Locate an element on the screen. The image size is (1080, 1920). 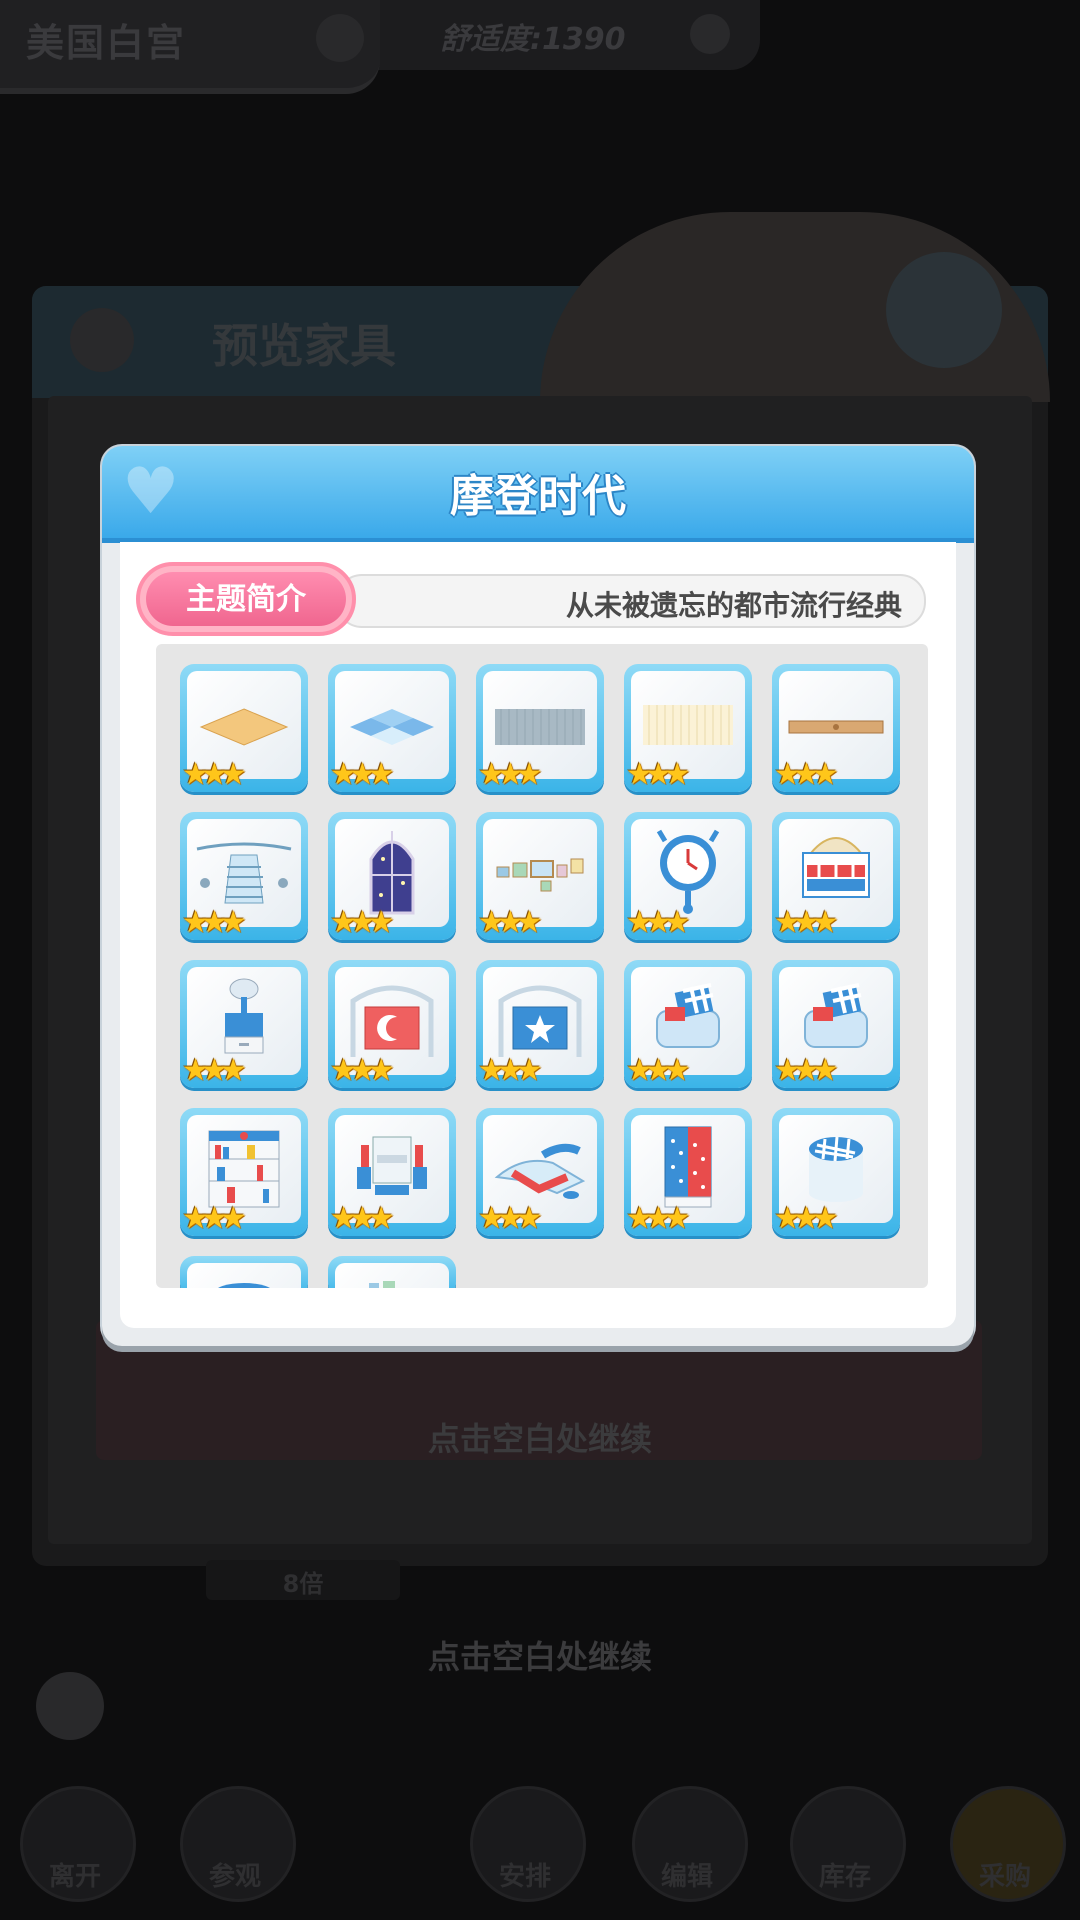
partial-item-1-icon is located at coordinates (244, 1285).